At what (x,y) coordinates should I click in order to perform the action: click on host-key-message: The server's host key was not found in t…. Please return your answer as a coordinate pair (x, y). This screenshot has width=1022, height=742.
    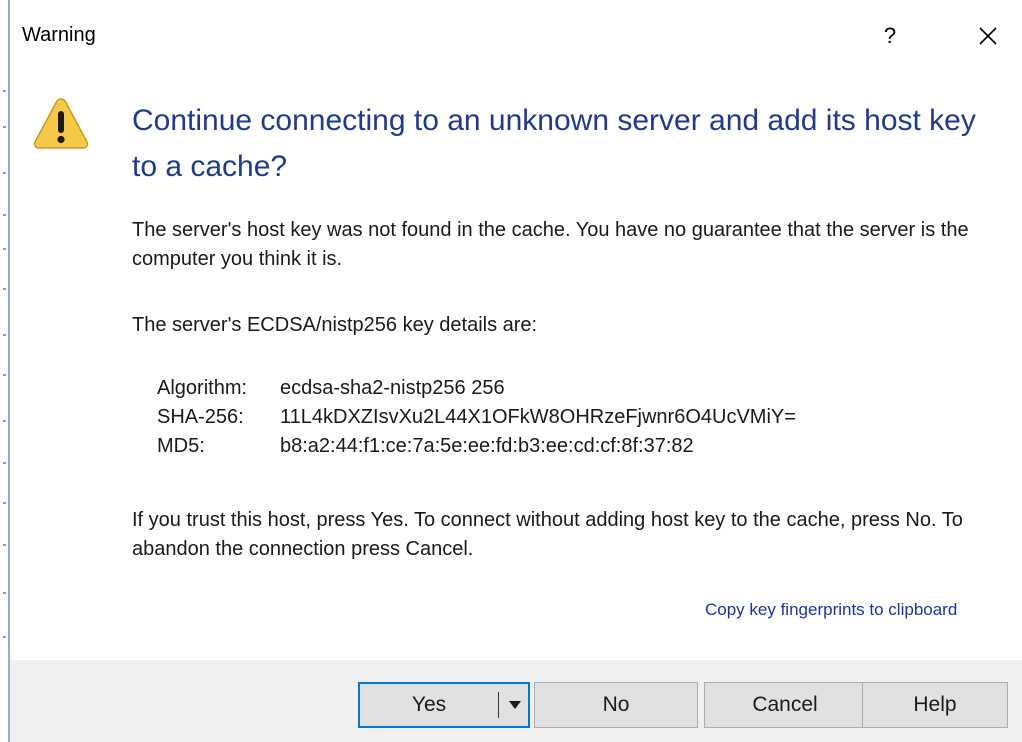
    Looking at the image, I should click on (550, 244).